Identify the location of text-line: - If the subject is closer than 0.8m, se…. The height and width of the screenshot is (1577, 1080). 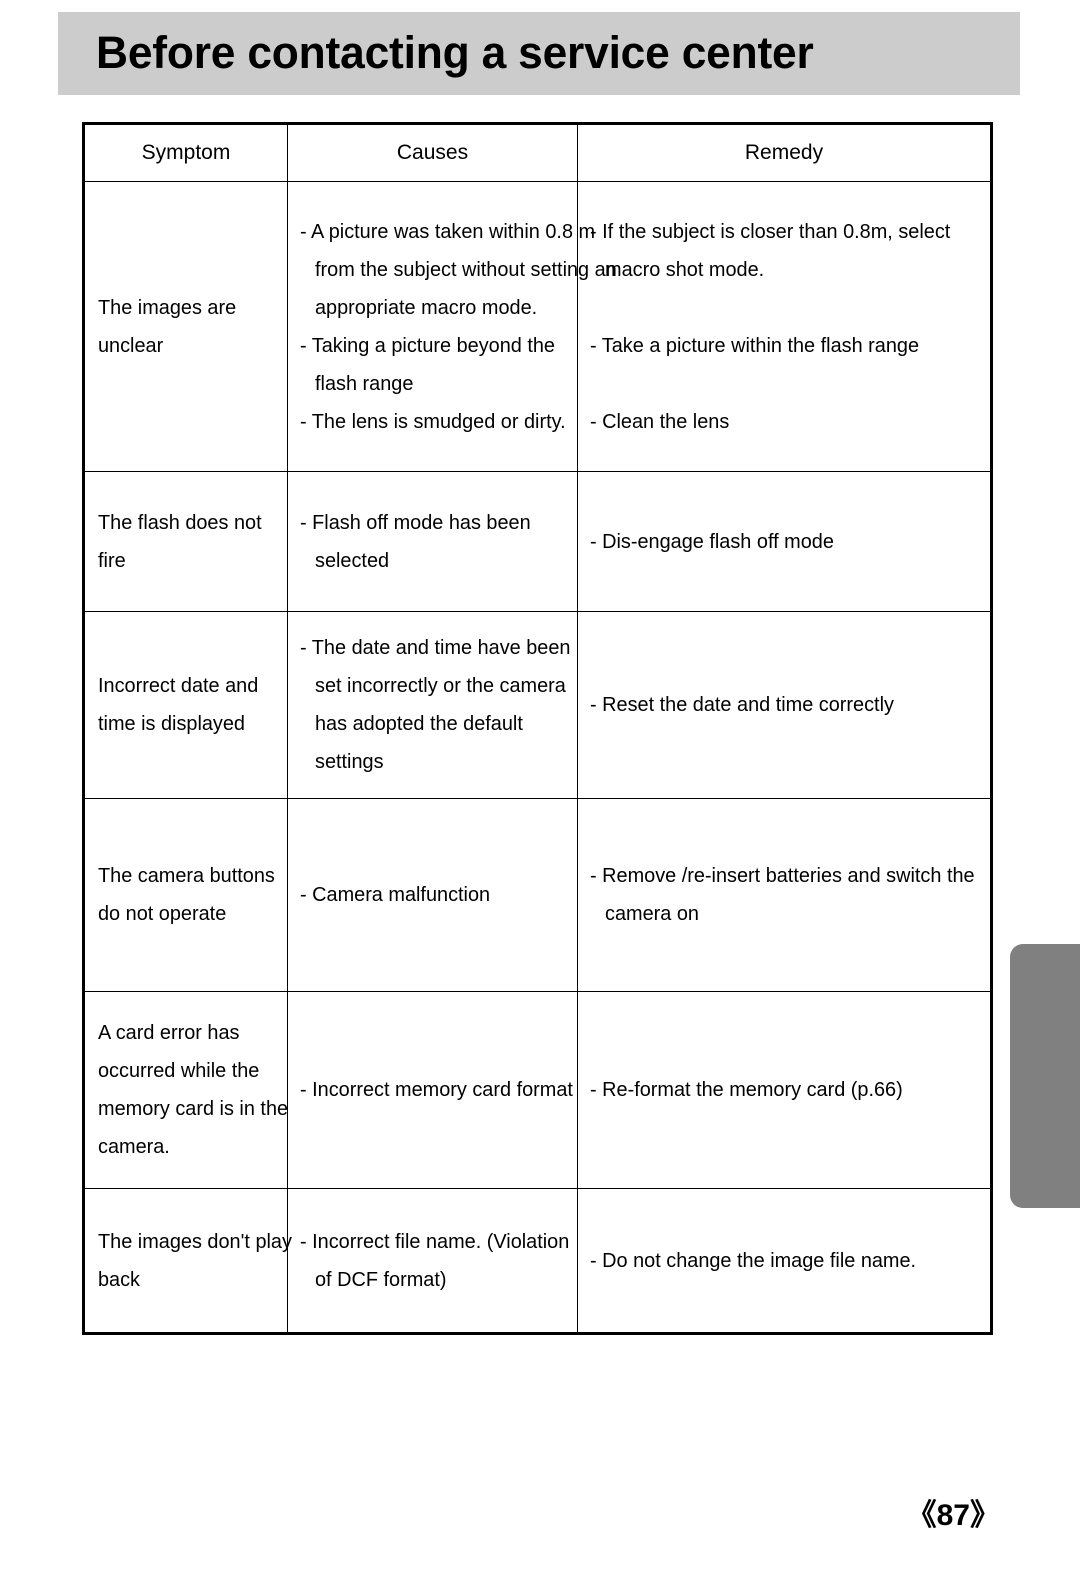
(770, 231).